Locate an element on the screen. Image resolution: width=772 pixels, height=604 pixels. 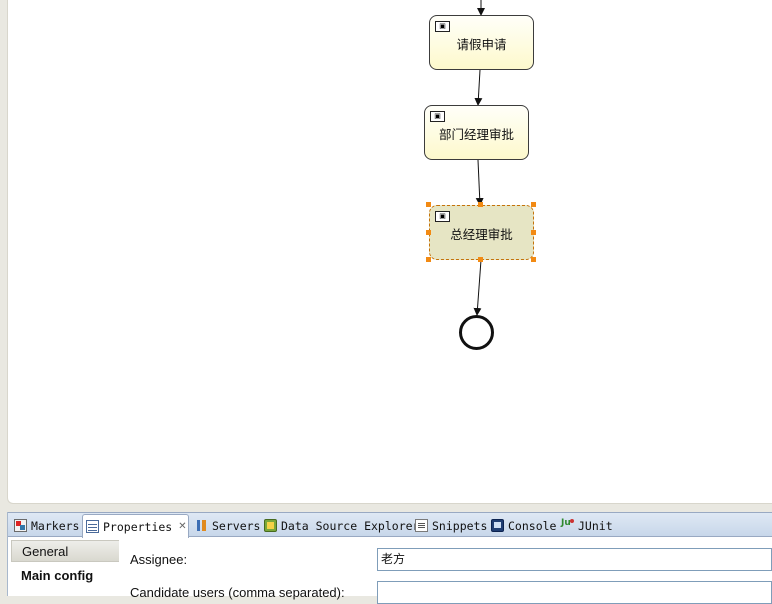
task-label: 总经理审批 is located at coordinates (481, 234).